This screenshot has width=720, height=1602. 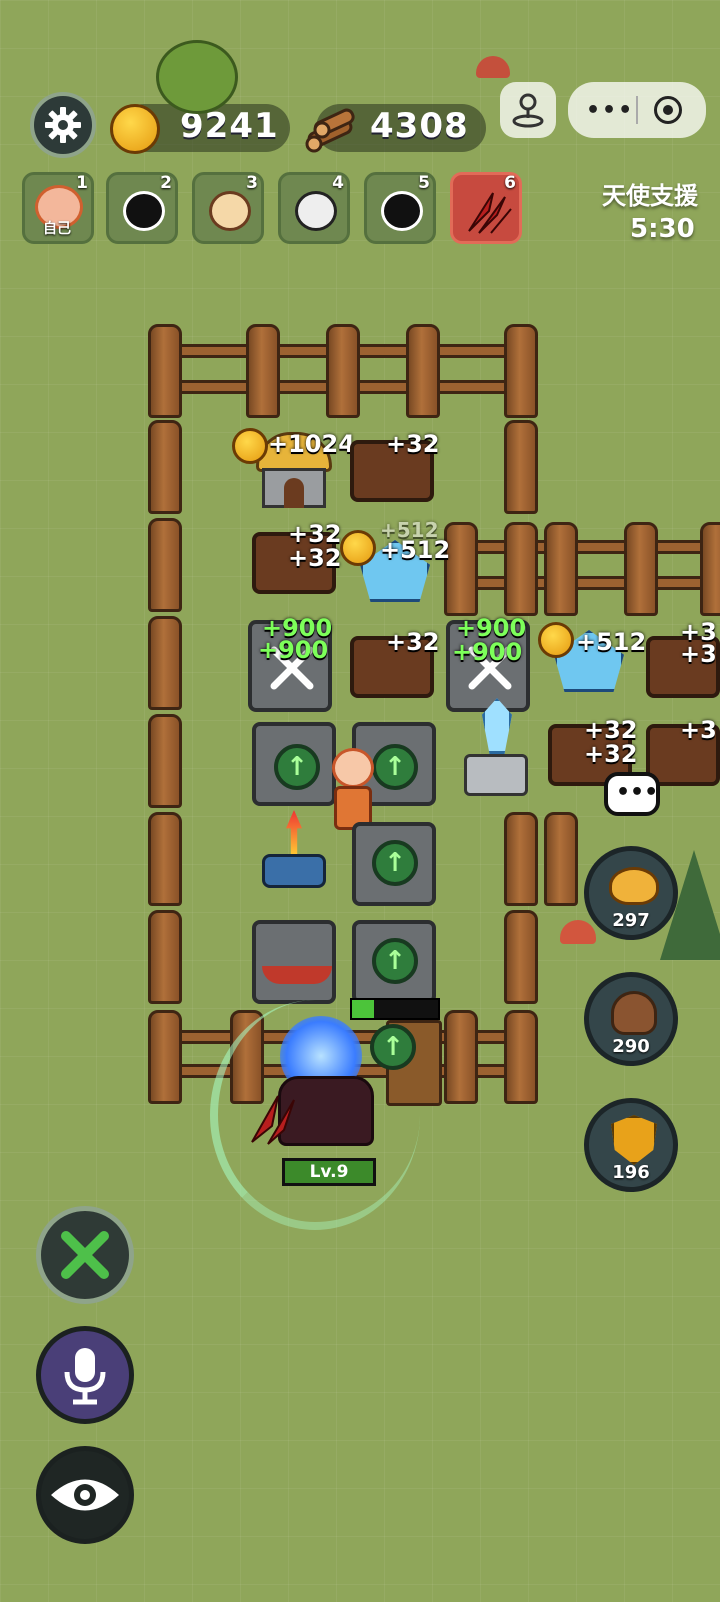 What do you see at coordinates (631, 1046) in the screenshot?
I see `poop-value: 290` at bounding box center [631, 1046].